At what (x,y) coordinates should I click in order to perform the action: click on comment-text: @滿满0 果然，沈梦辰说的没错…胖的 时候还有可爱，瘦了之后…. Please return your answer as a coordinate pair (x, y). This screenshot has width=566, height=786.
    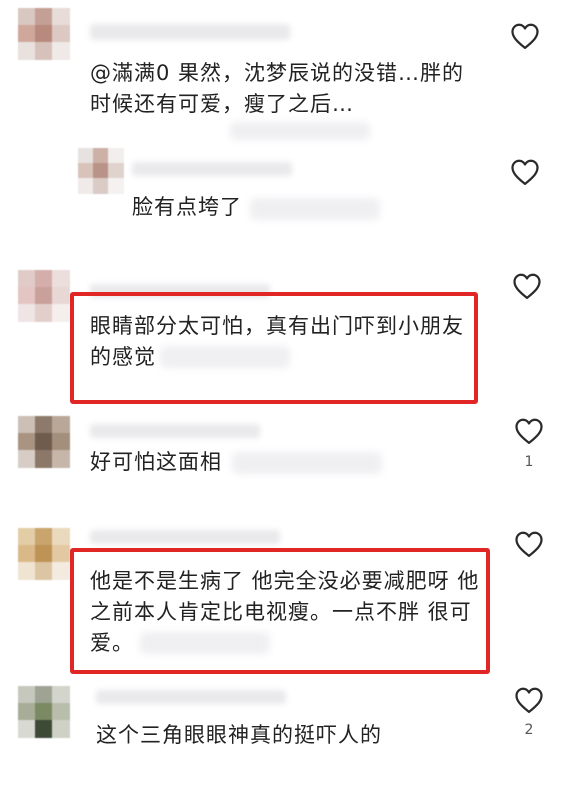
    Looking at the image, I should click on (277, 89).